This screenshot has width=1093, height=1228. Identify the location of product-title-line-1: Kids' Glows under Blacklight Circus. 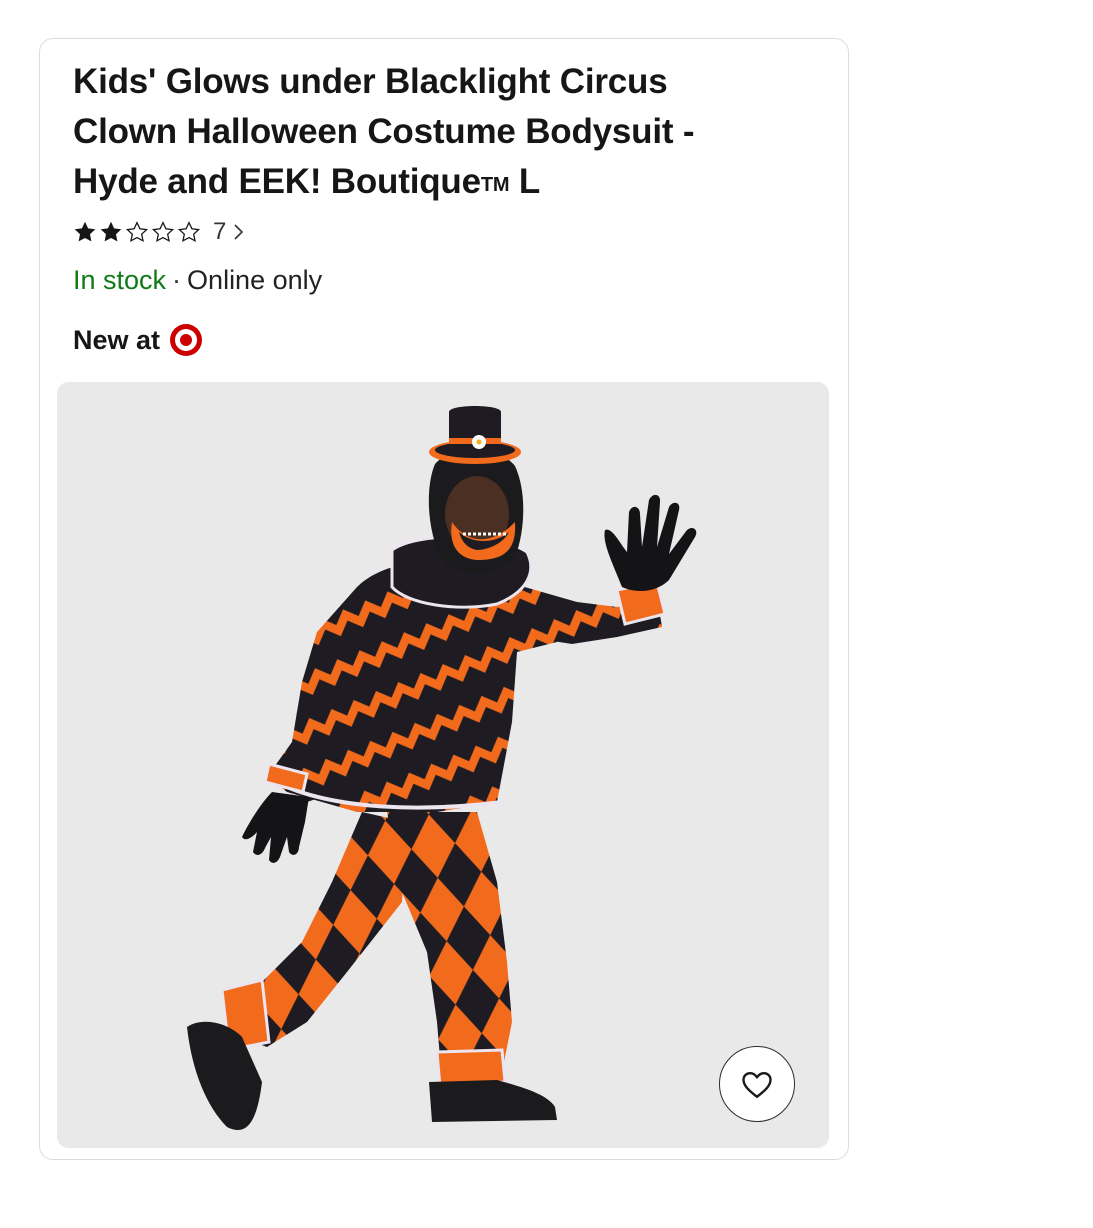
(370, 81).